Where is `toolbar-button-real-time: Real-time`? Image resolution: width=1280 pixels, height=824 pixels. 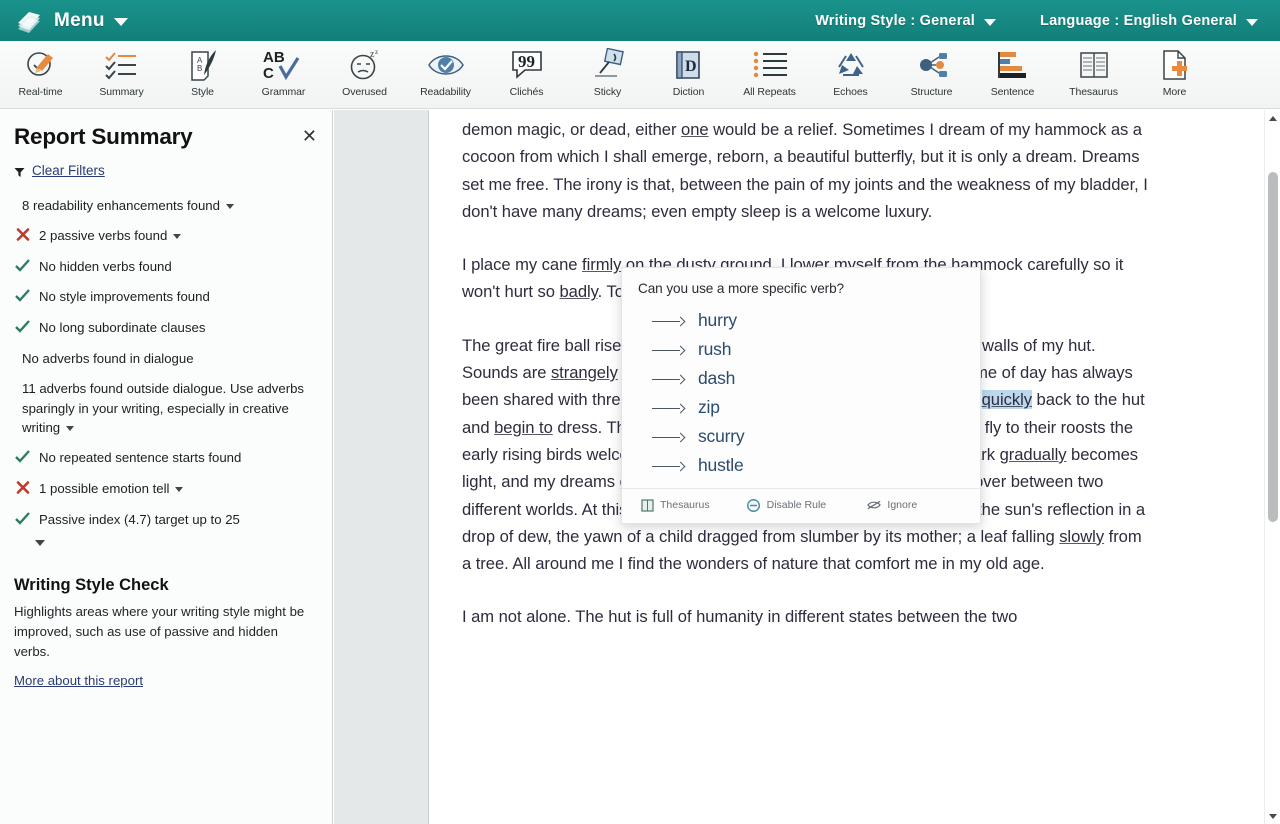
toolbar-button-real-time: Real-time is located at coordinates (40, 75).